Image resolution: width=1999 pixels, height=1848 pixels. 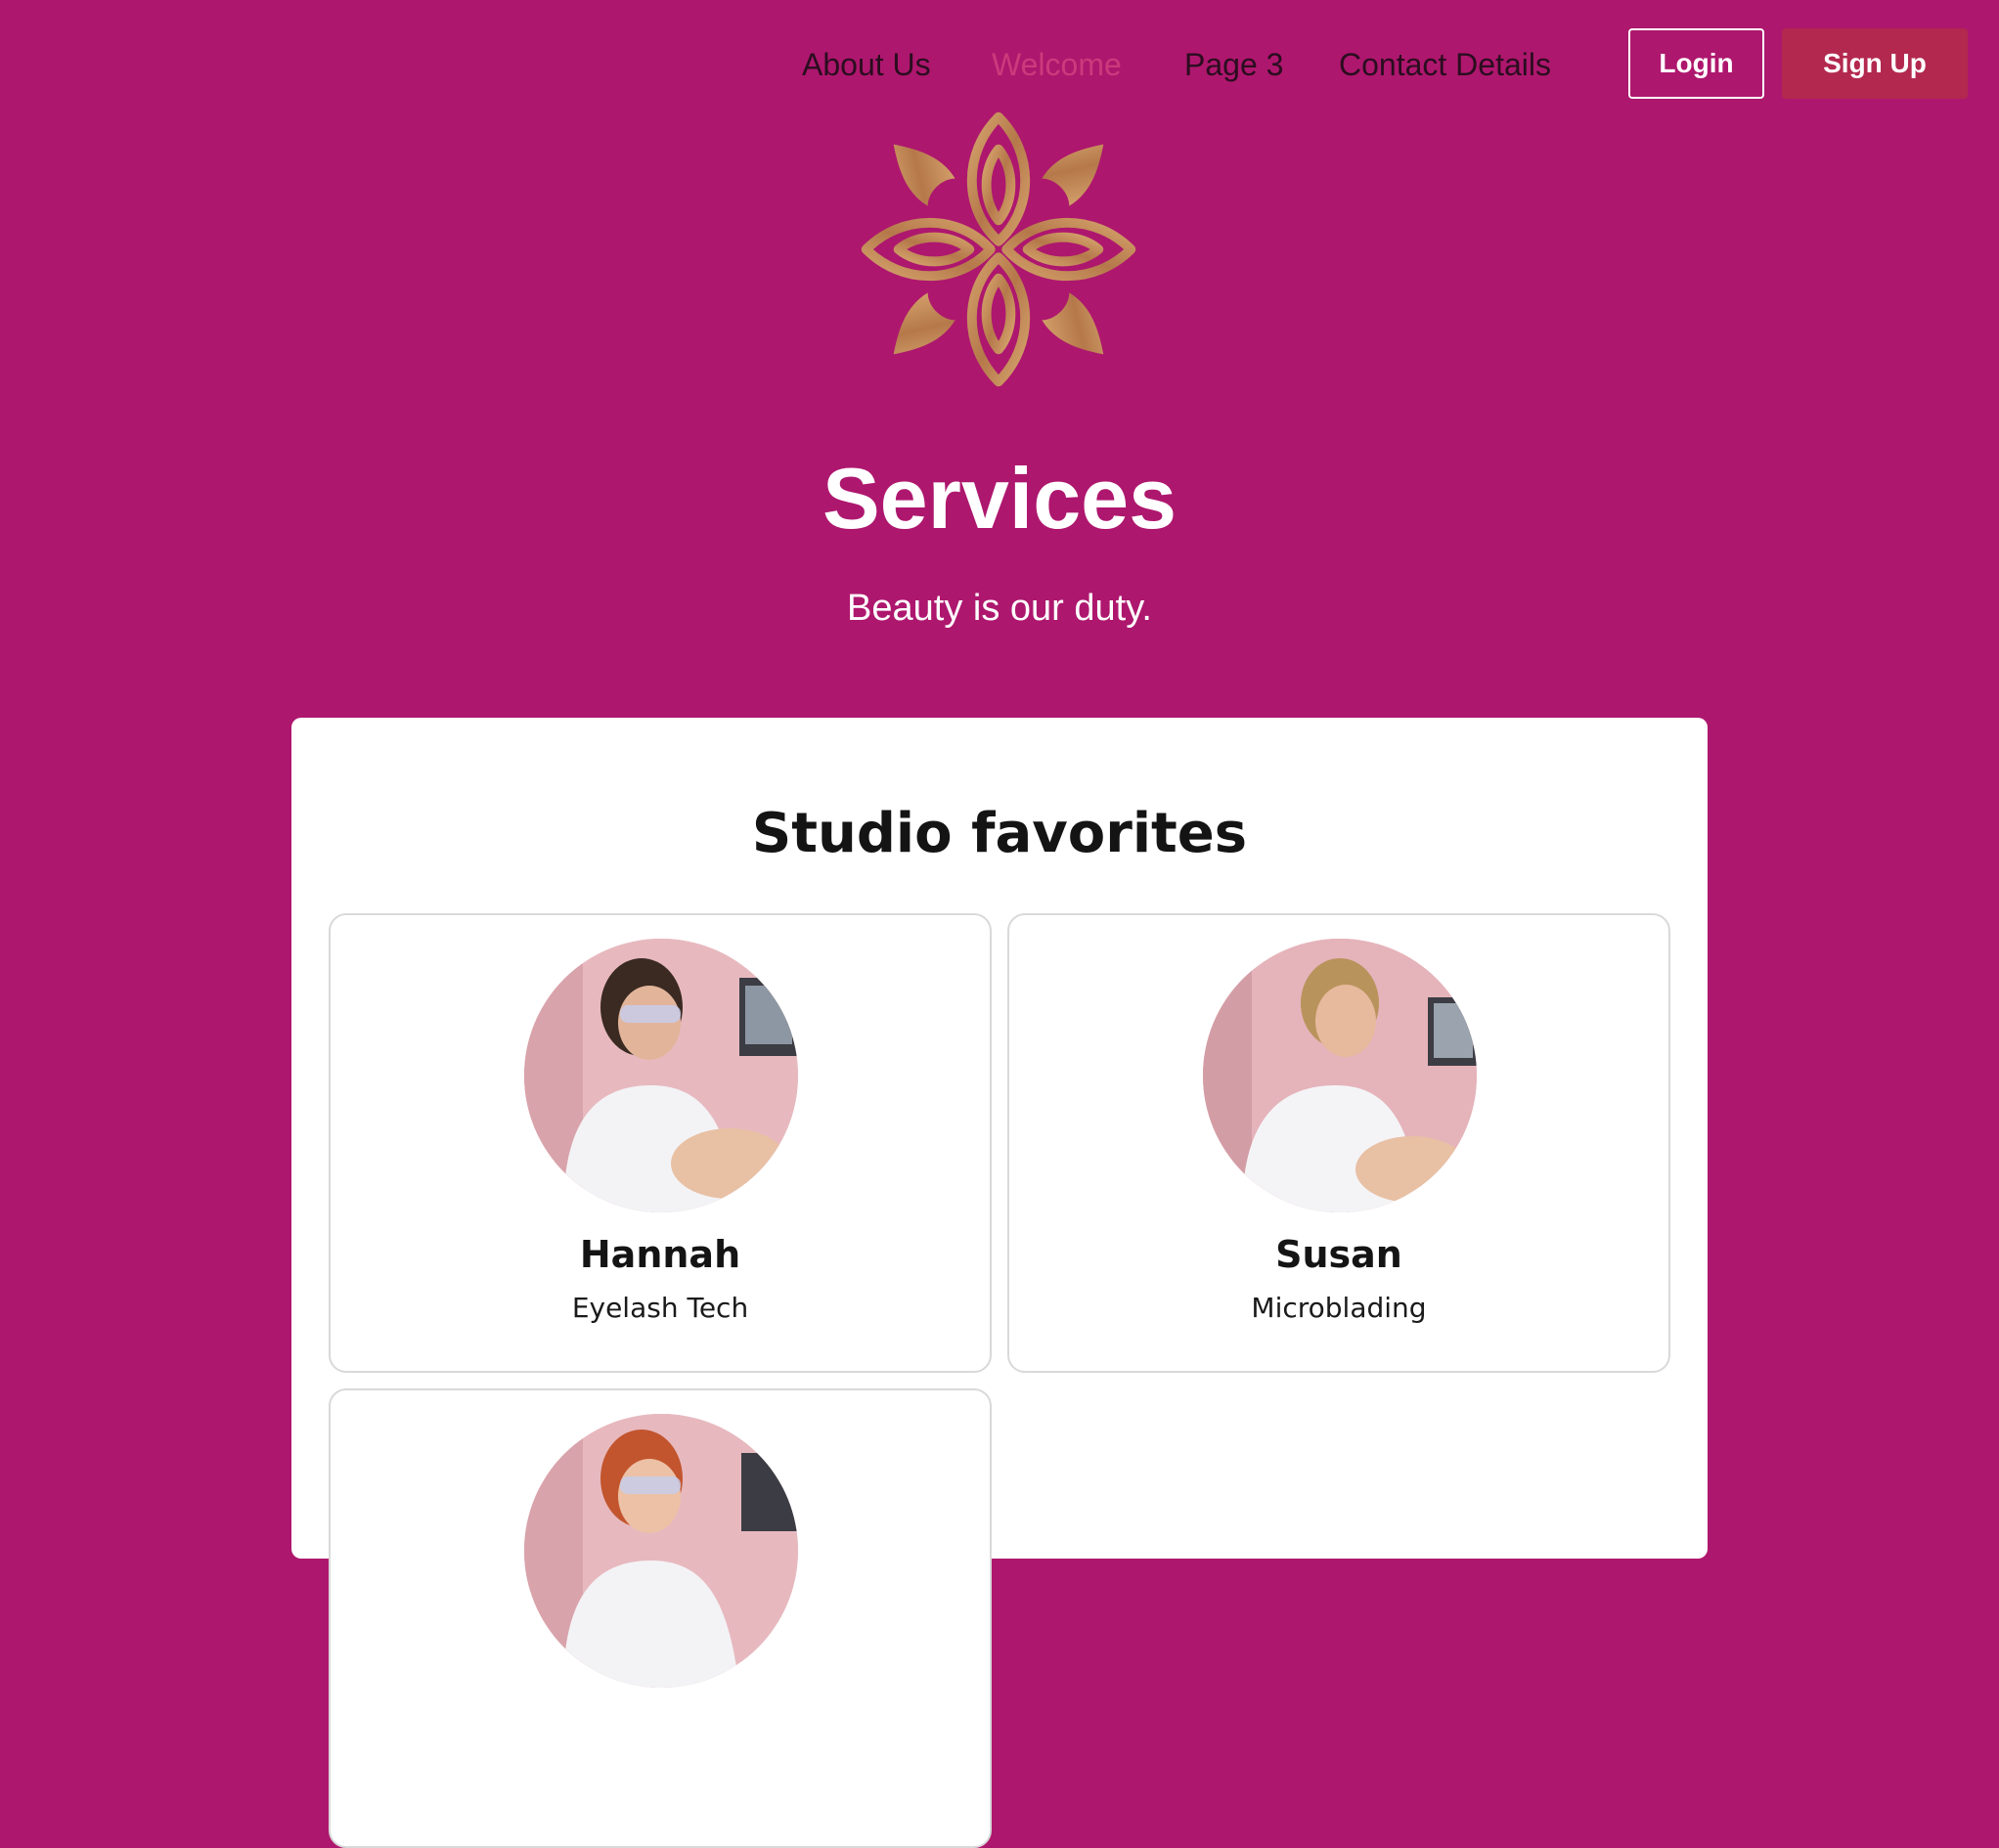 I want to click on page-title: Services, so click(x=1000, y=498).